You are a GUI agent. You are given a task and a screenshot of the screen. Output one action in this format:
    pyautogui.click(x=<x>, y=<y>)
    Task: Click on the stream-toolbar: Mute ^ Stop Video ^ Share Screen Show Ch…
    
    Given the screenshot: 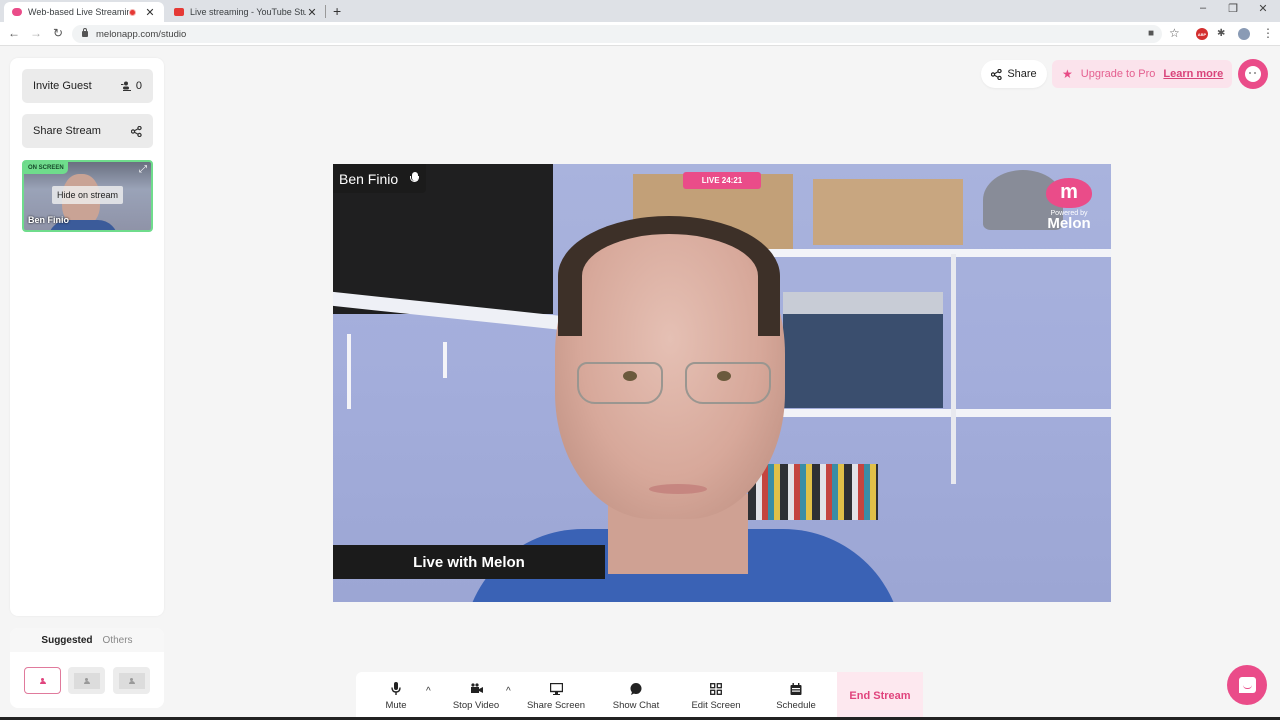 What is the action you would take?
    pyautogui.click(x=639, y=696)
    